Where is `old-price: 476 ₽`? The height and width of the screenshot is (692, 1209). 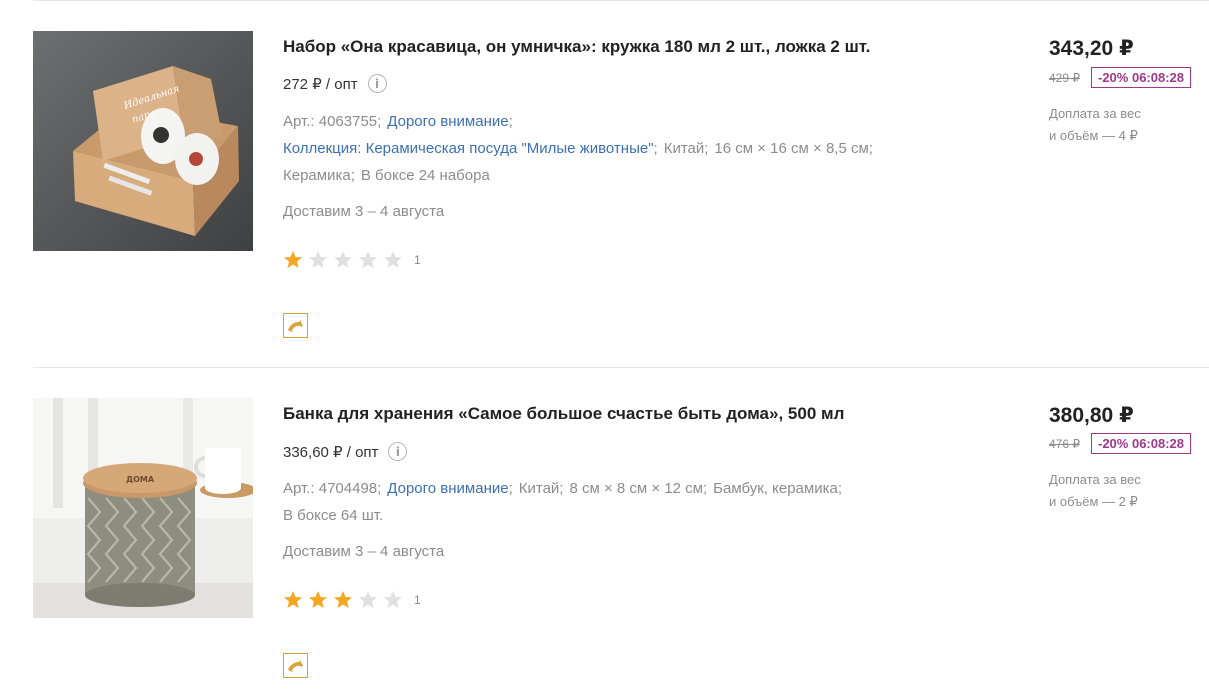 old-price: 476 ₽ is located at coordinates (1064, 443).